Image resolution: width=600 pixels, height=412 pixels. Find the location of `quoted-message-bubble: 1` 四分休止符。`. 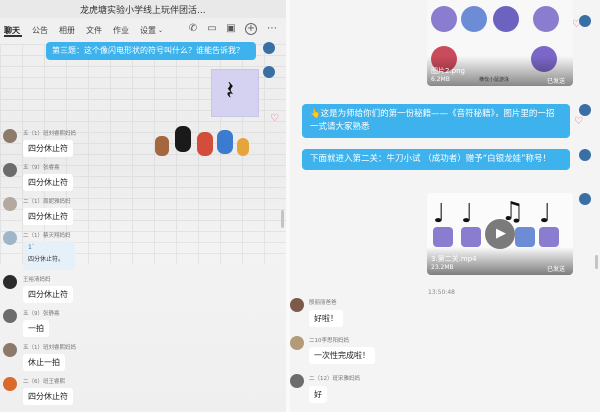

quoted-message-bubble: 1` 四分休止符。 is located at coordinates (49, 255).